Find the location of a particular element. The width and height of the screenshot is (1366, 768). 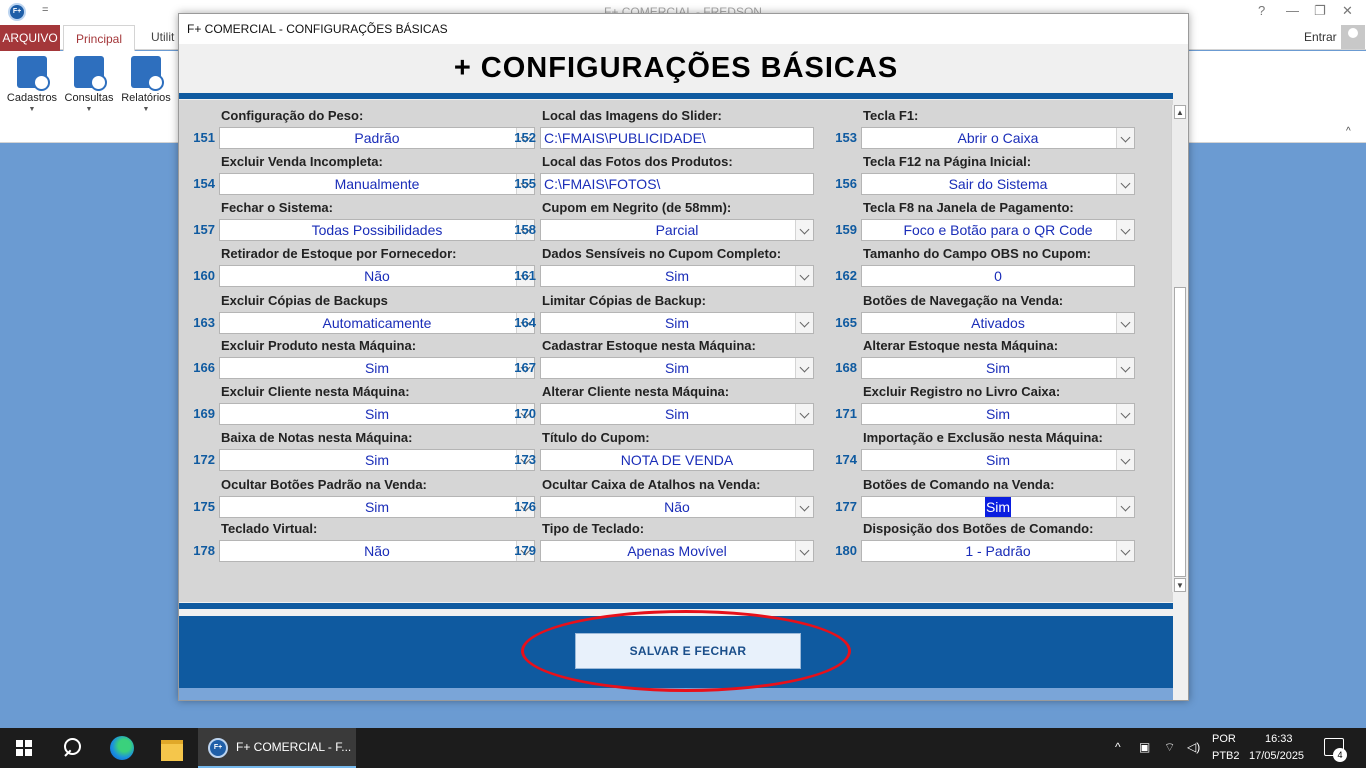

consultas-icon is located at coordinates (90, 73).